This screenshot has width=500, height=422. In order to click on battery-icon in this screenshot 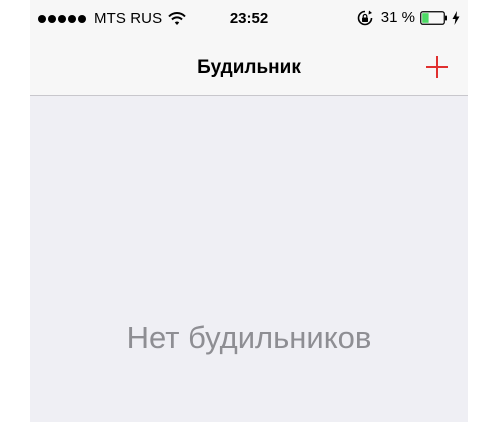, I will do `click(433, 17)`.